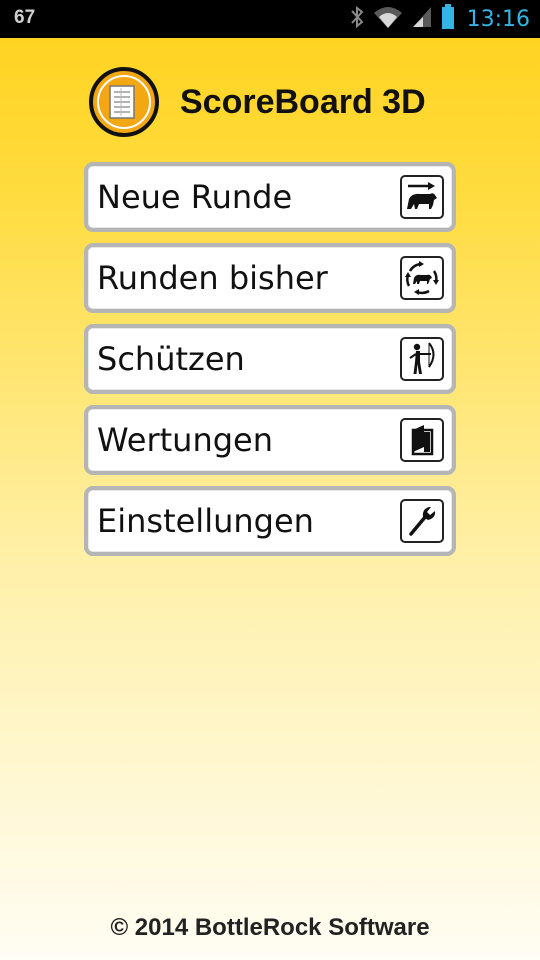 Image resolution: width=540 pixels, height=960 pixels. What do you see at coordinates (422, 197) in the screenshot?
I see `bear-arrow-icon` at bounding box center [422, 197].